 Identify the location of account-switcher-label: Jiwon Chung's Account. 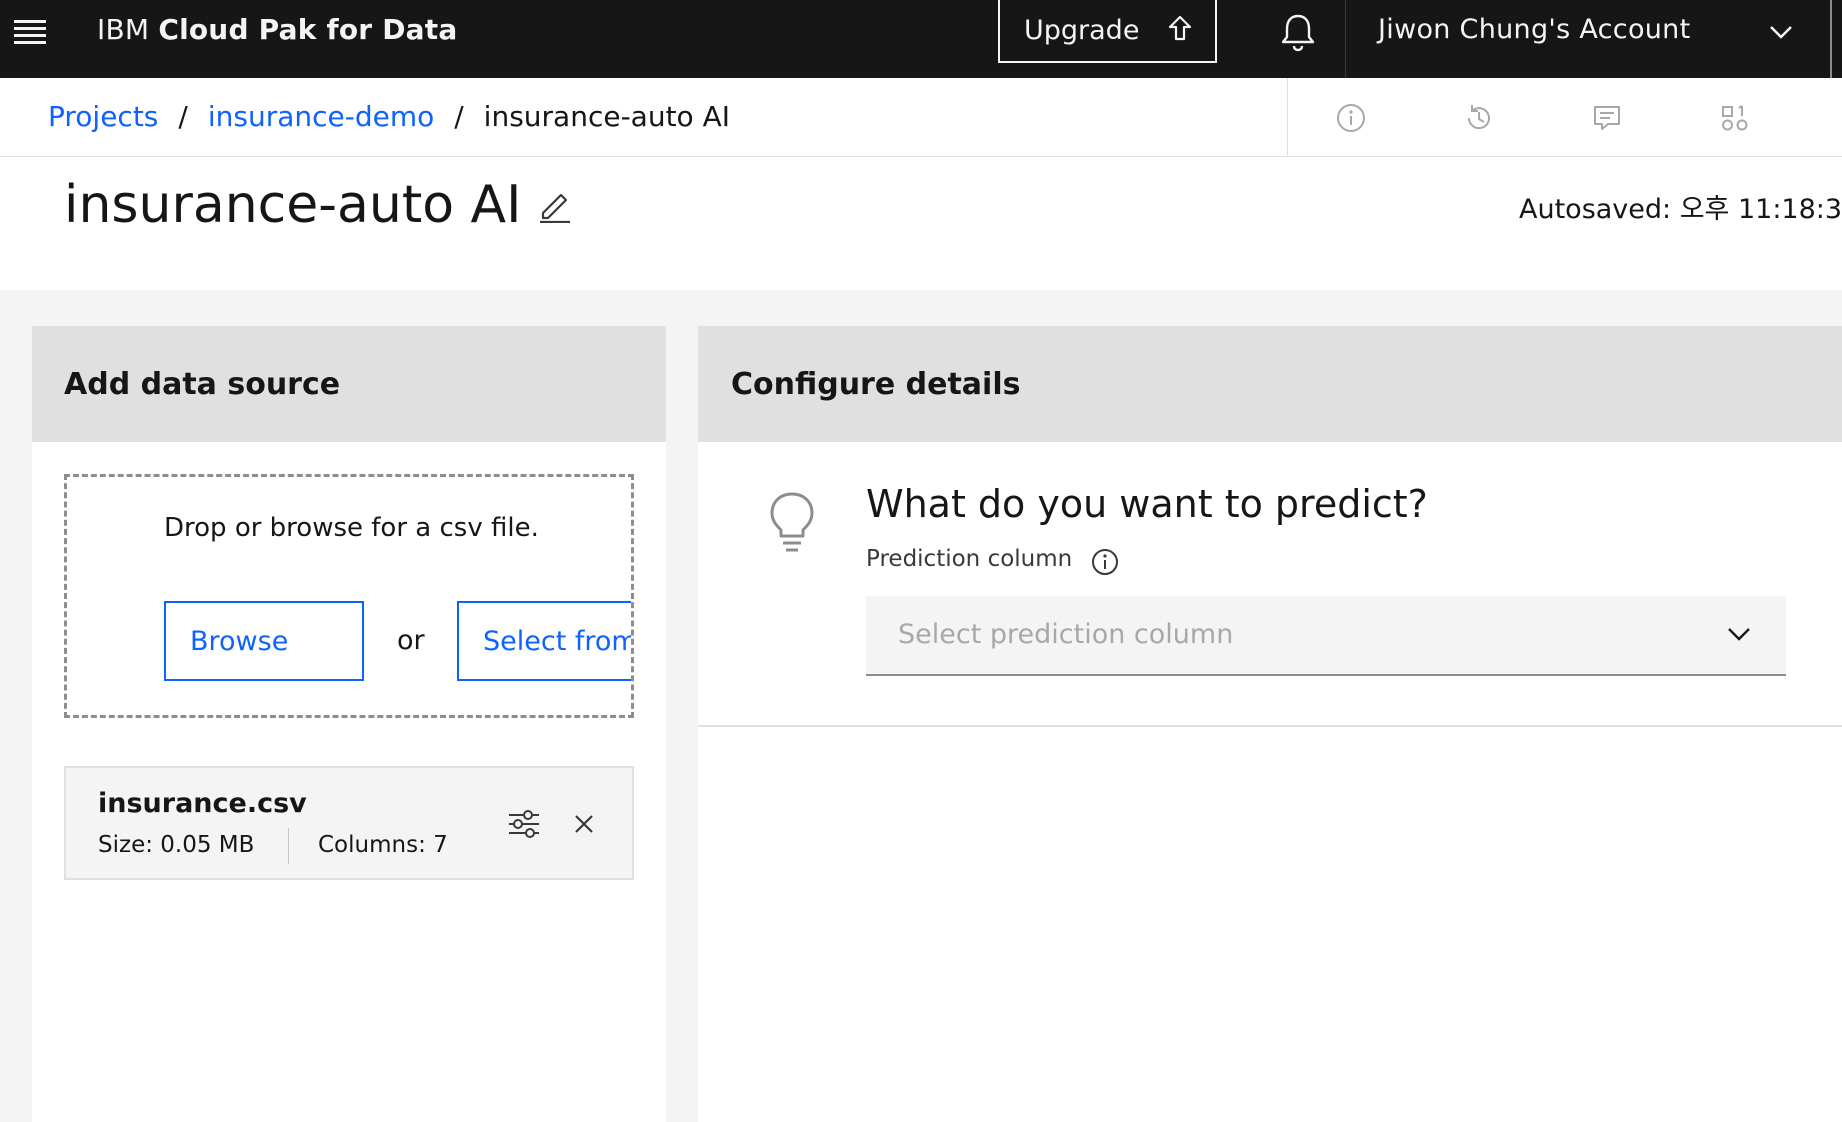
(1534, 29).